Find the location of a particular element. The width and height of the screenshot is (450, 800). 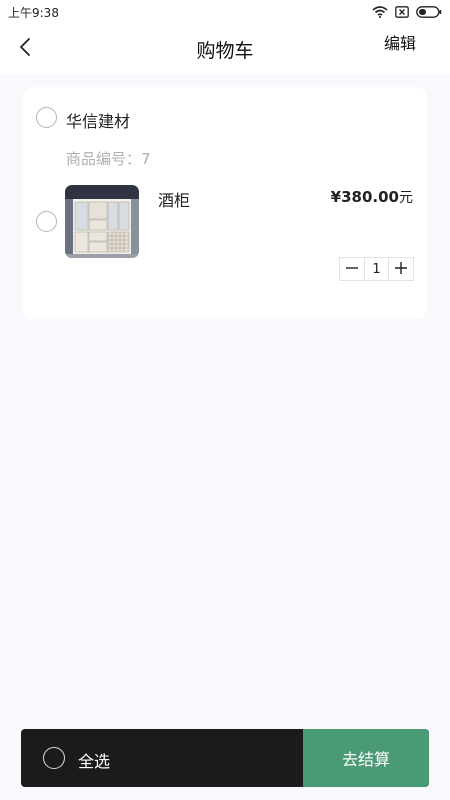

plus-icon is located at coordinates (401, 269).